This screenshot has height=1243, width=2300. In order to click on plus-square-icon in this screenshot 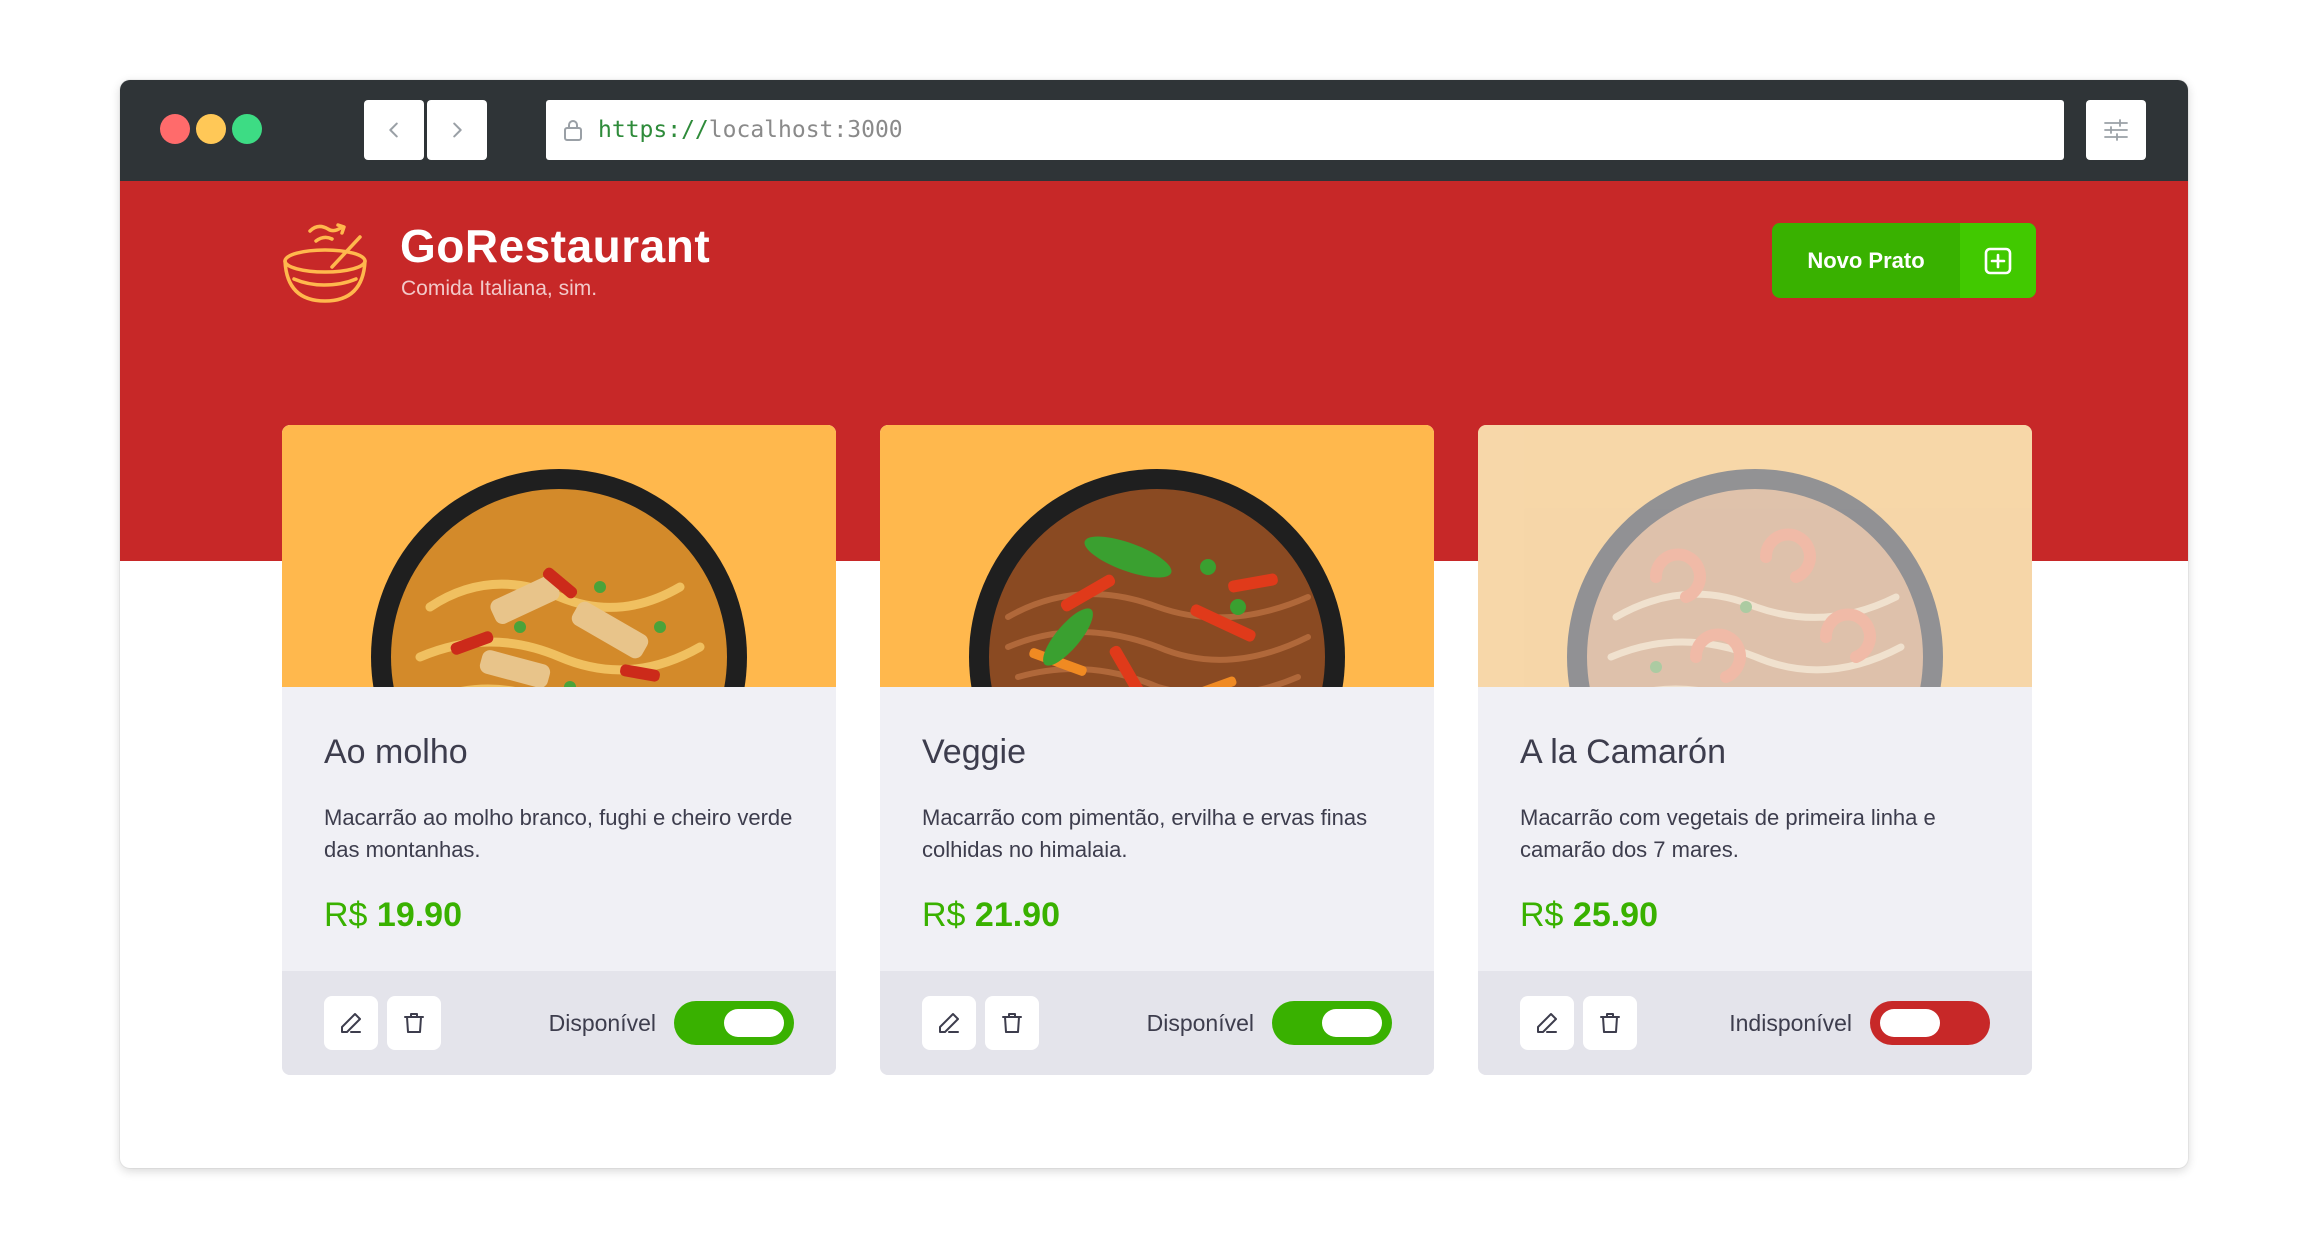, I will do `click(1998, 260)`.